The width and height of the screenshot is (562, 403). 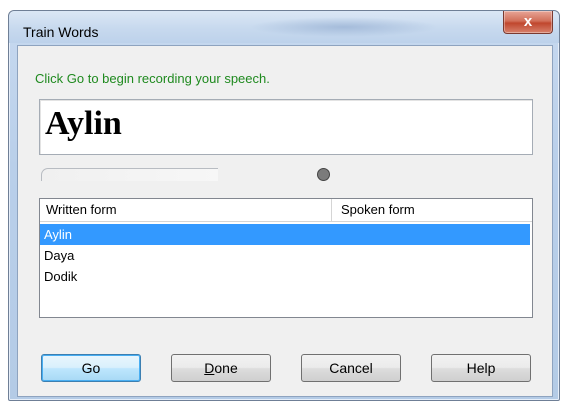 What do you see at coordinates (285, 234) in the screenshot?
I see `list-row-aylin: Aylin` at bounding box center [285, 234].